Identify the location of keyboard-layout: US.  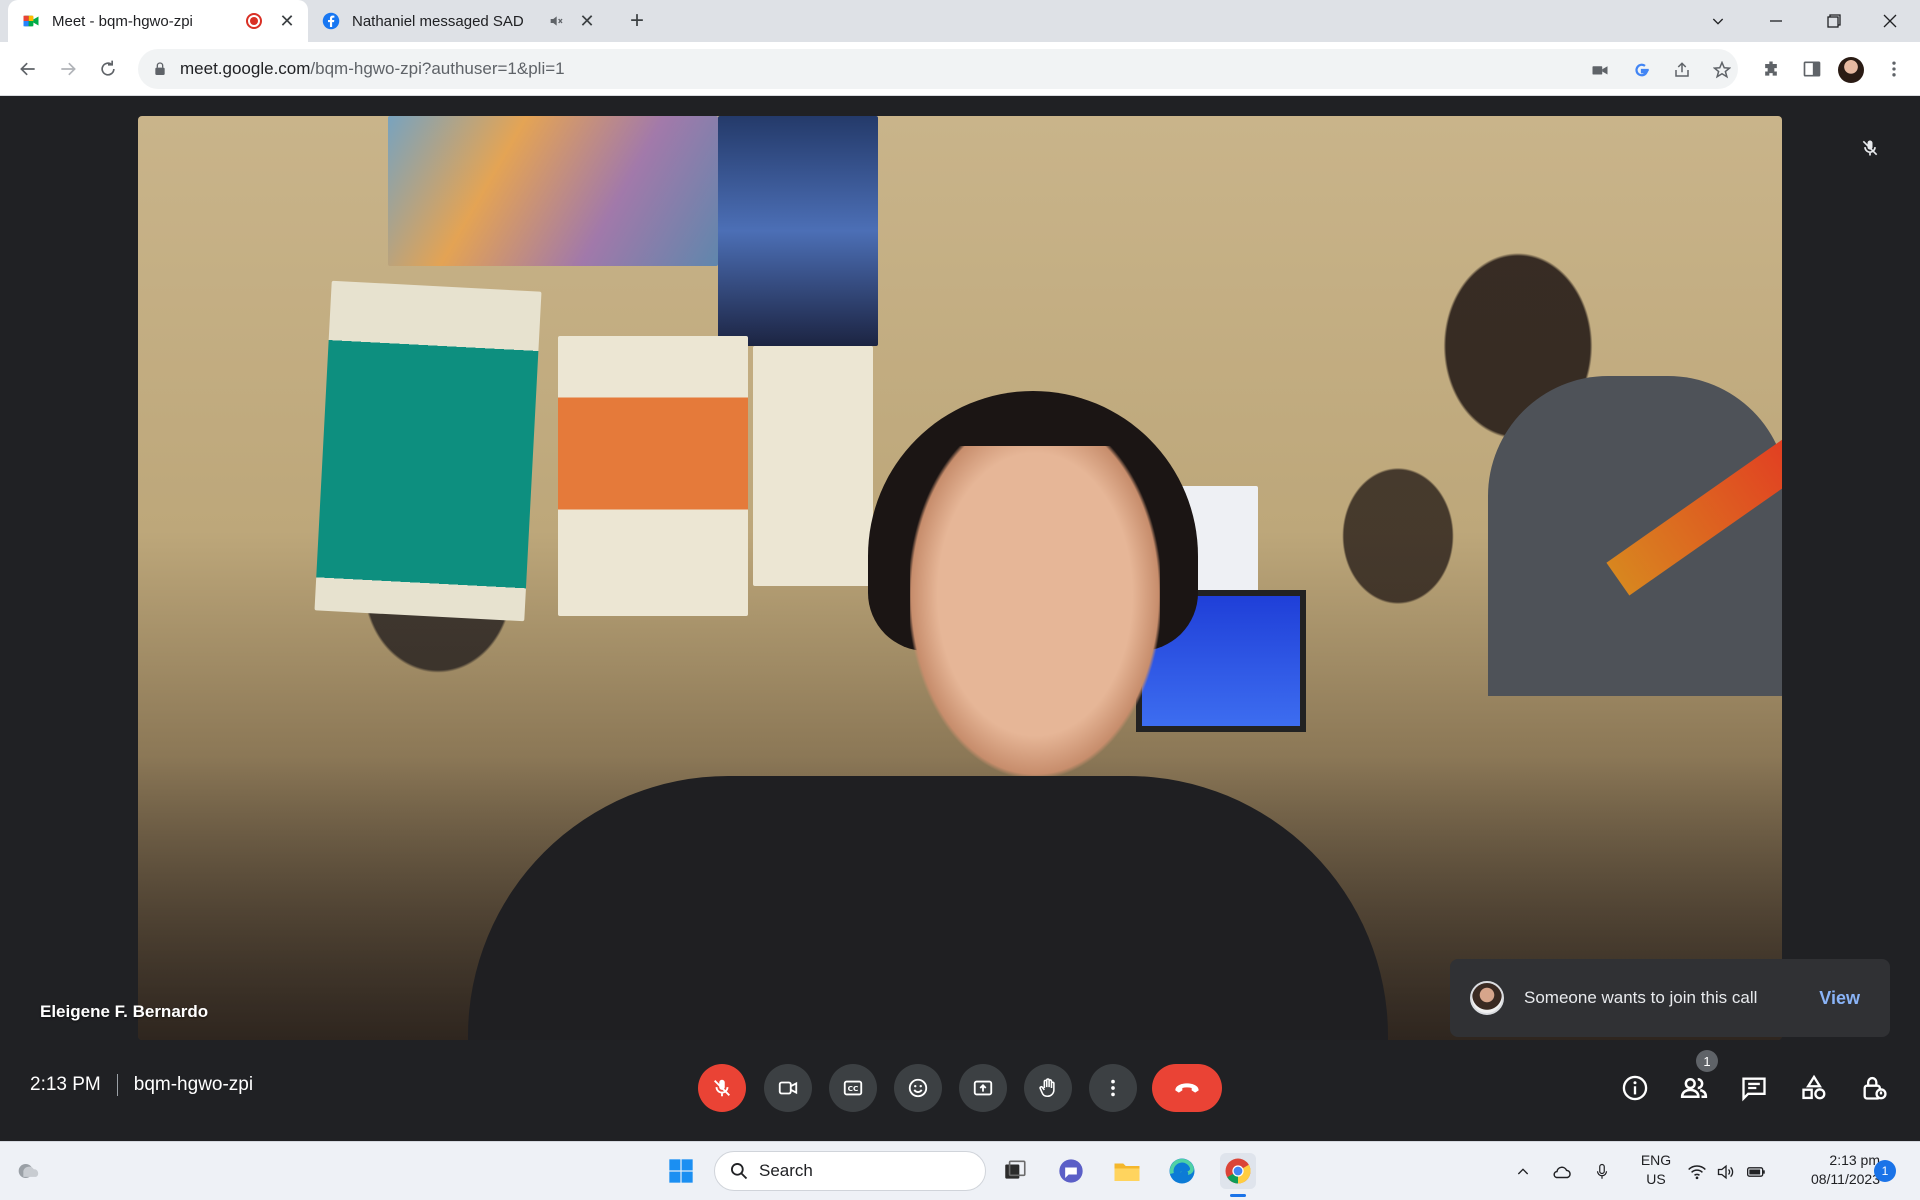
(1656, 1179).